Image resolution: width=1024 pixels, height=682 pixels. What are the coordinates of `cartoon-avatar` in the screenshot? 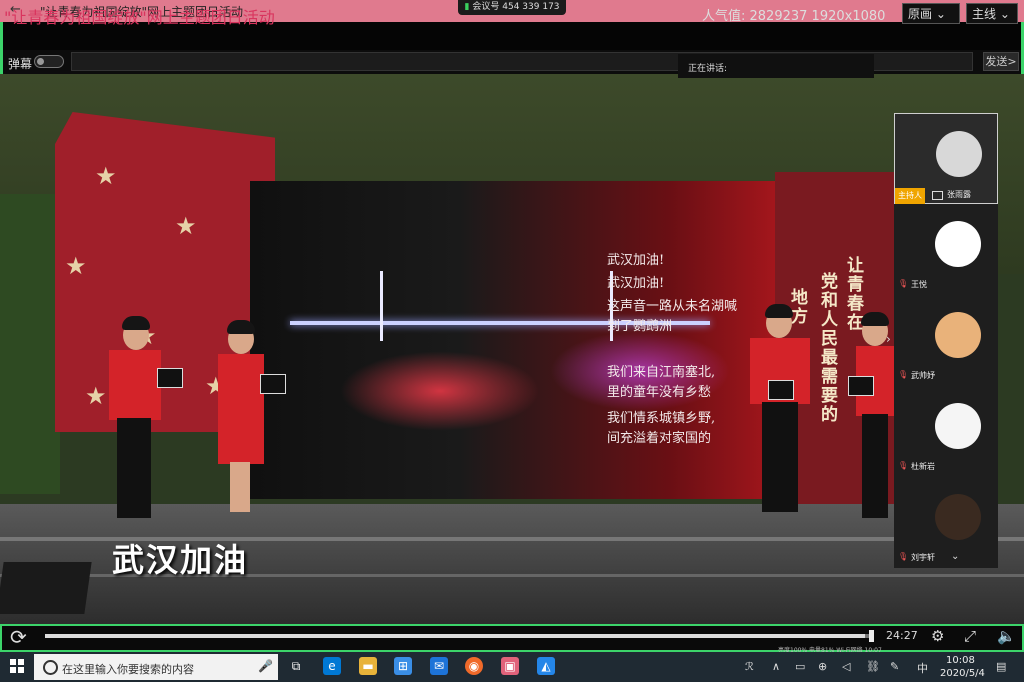 It's located at (958, 244).